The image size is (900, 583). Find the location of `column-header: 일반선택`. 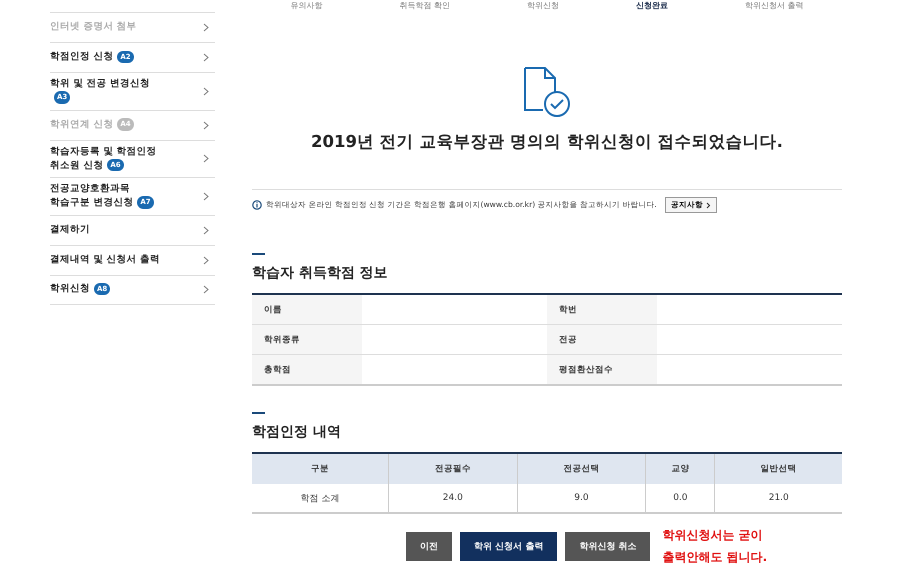

column-header: 일반선택 is located at coordinates (778, 468).